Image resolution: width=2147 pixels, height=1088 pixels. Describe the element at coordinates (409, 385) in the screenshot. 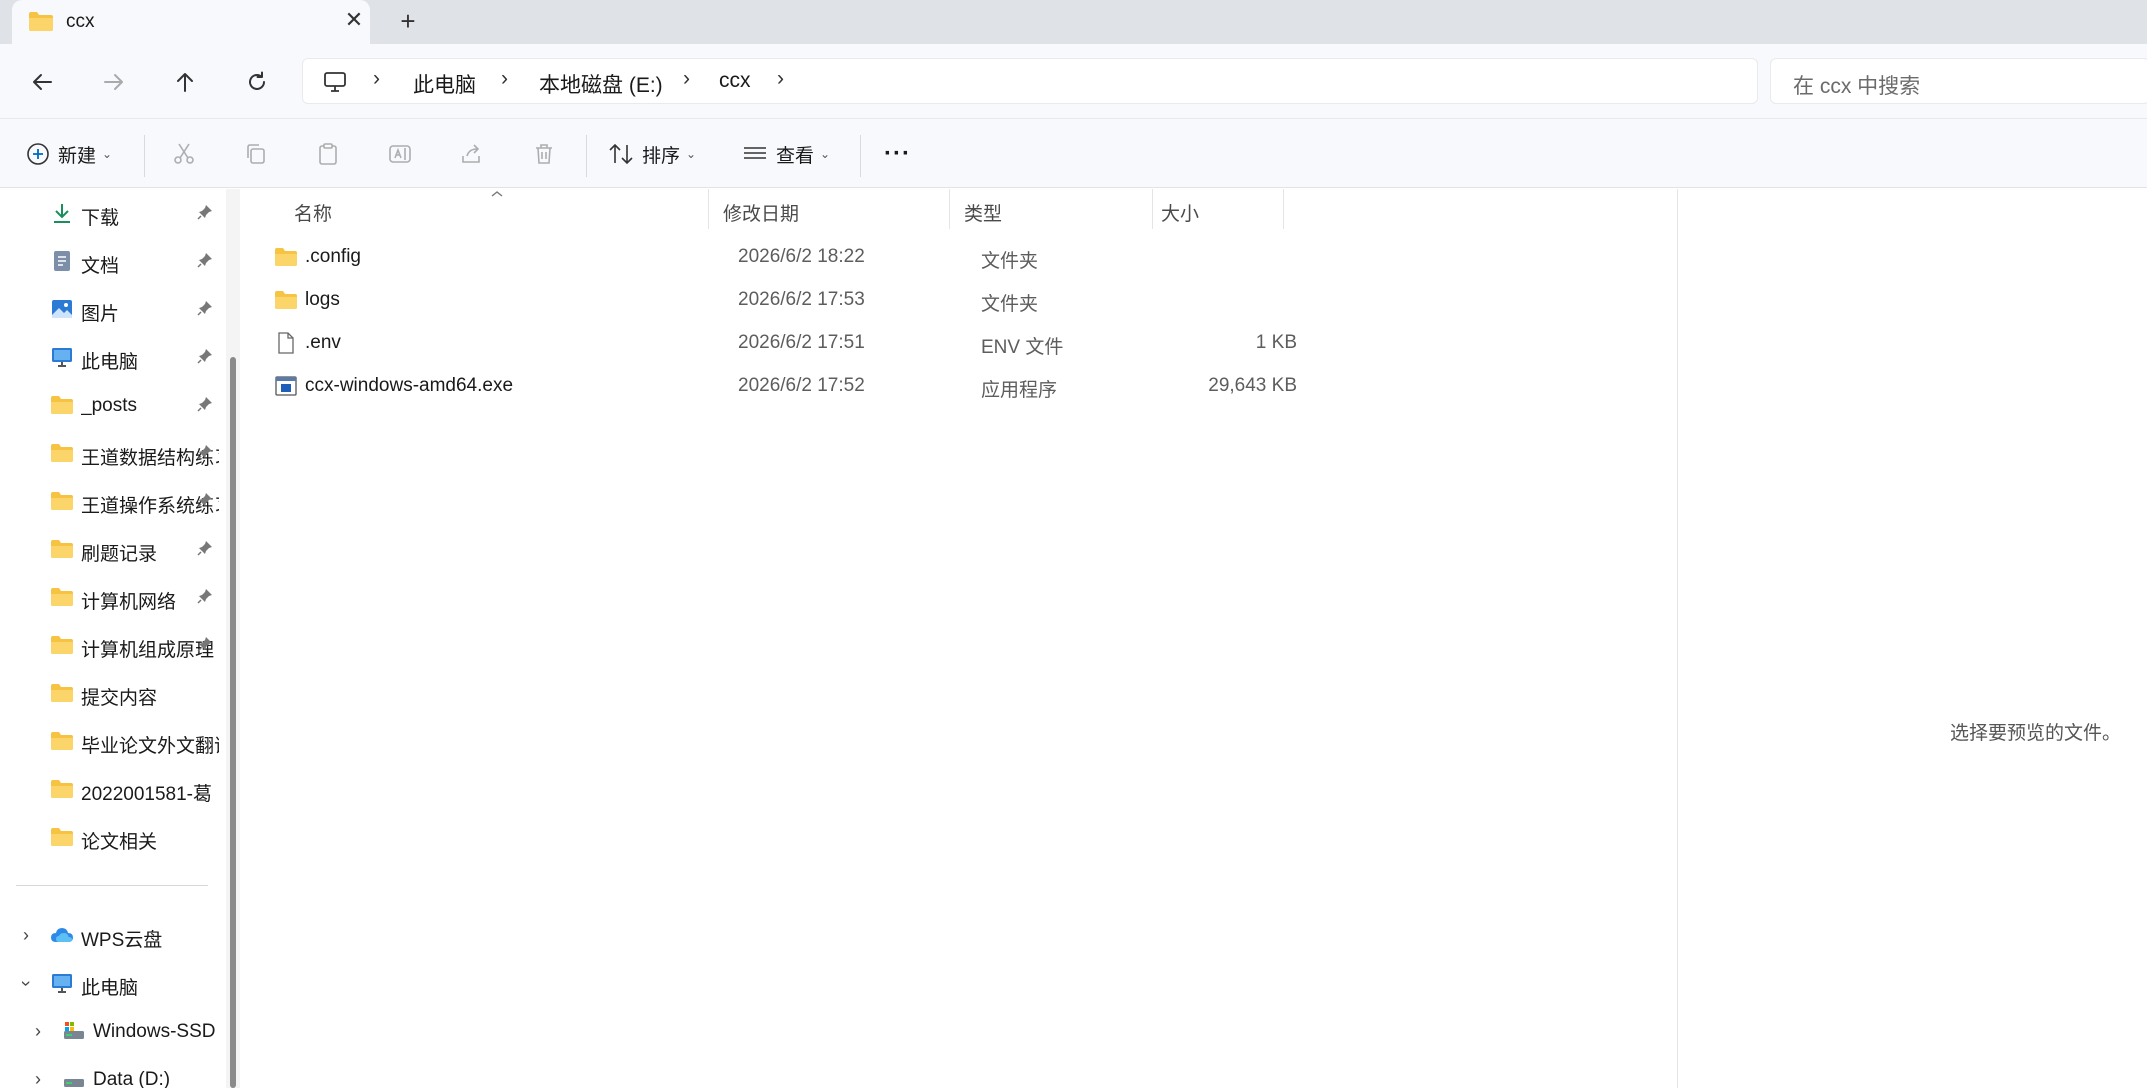

I see `file-name: ccx-windows-amd64.exe` at that location.